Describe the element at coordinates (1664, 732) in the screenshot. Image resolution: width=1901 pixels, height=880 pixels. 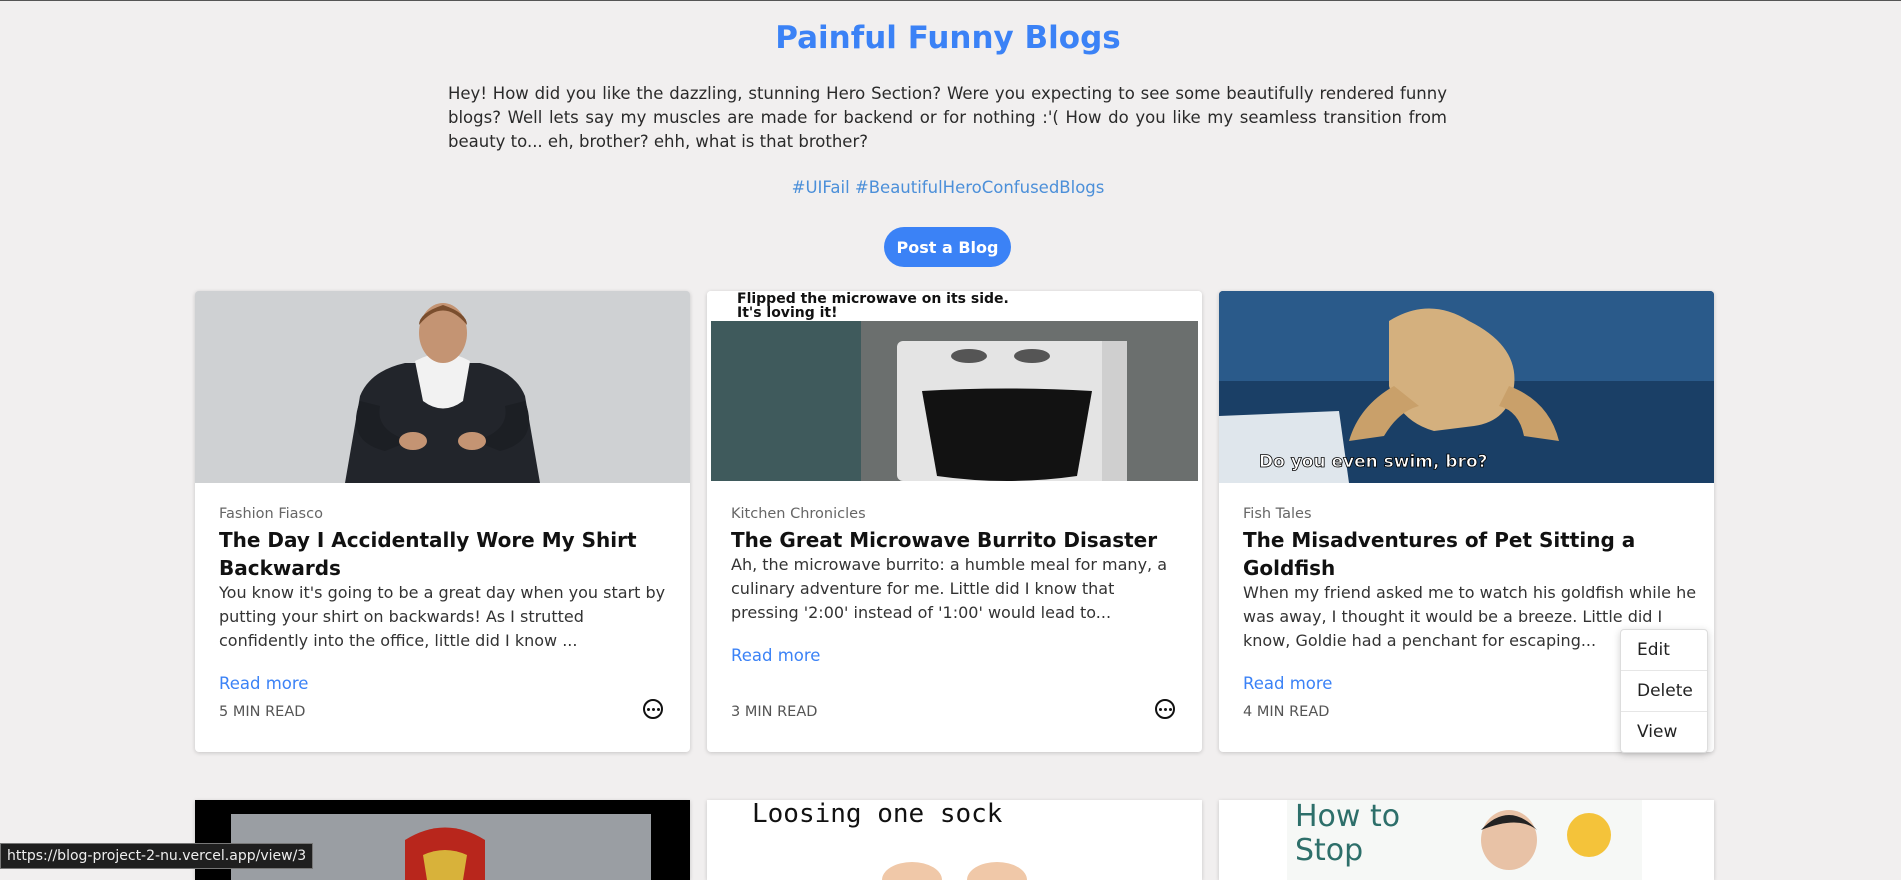
I see `menu-item-view: View` at that location.